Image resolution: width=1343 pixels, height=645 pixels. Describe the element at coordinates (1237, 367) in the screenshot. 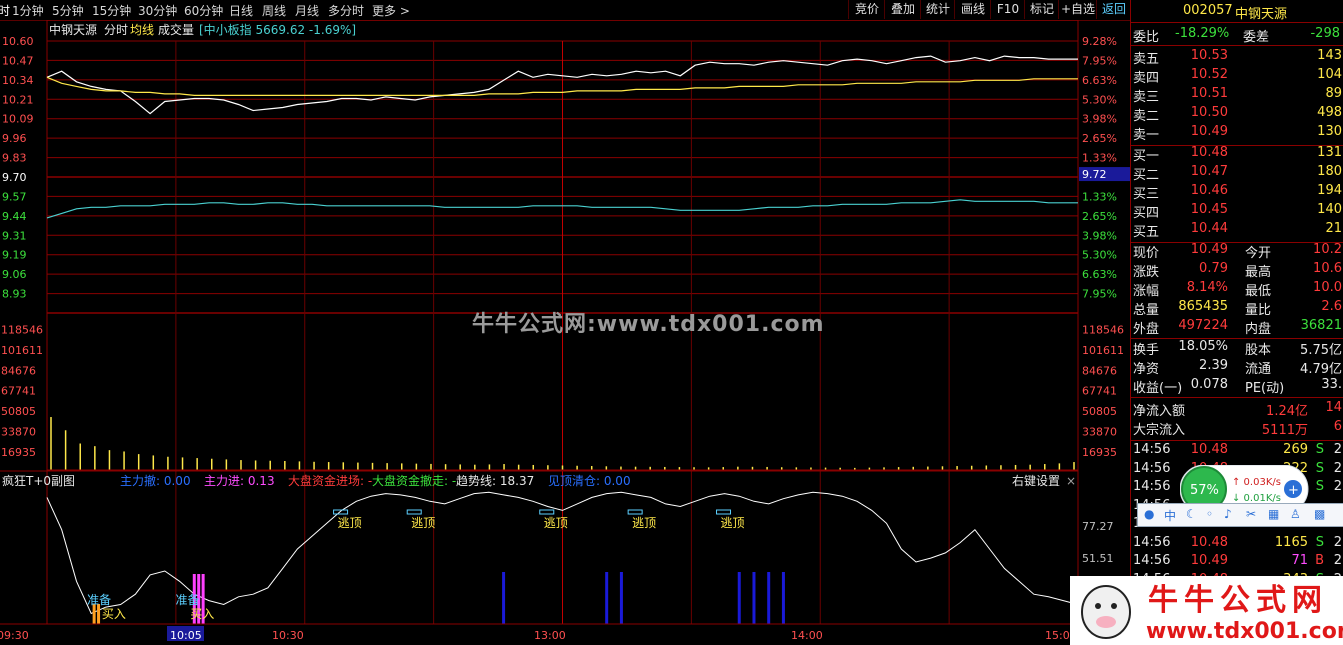

I see `fin-row: 净资 2.39 流通 4.79亿` at that location.